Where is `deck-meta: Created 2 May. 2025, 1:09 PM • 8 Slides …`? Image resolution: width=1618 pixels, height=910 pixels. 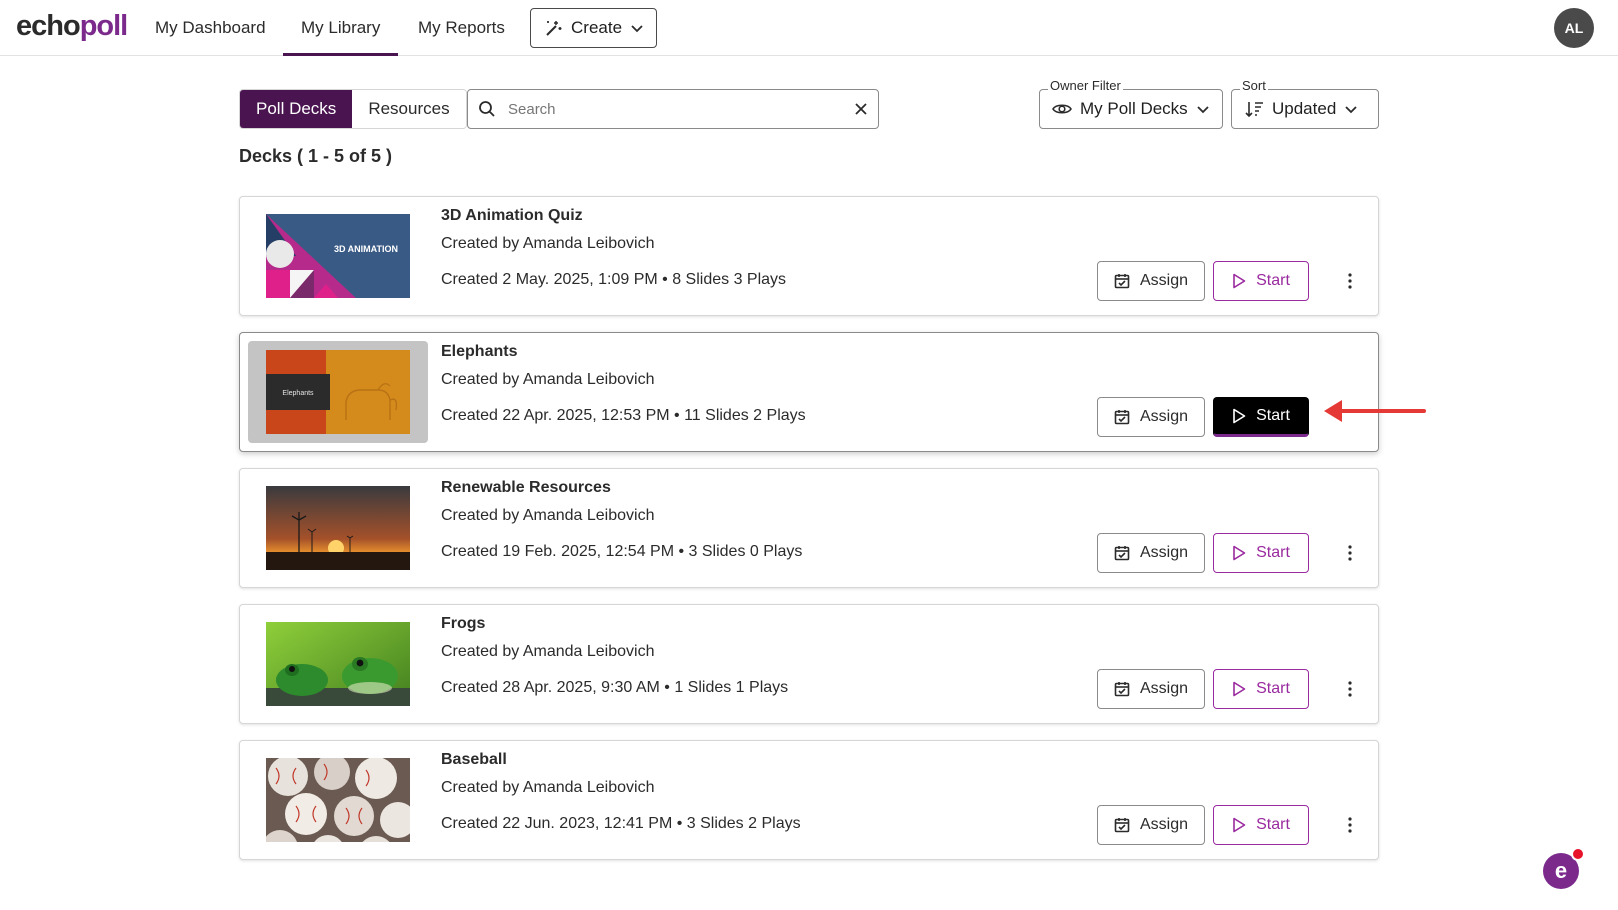 deck-meta: Created 2 May. 2025, 1:09 PM • 8 Slides … is located at coordinates (614, 279).